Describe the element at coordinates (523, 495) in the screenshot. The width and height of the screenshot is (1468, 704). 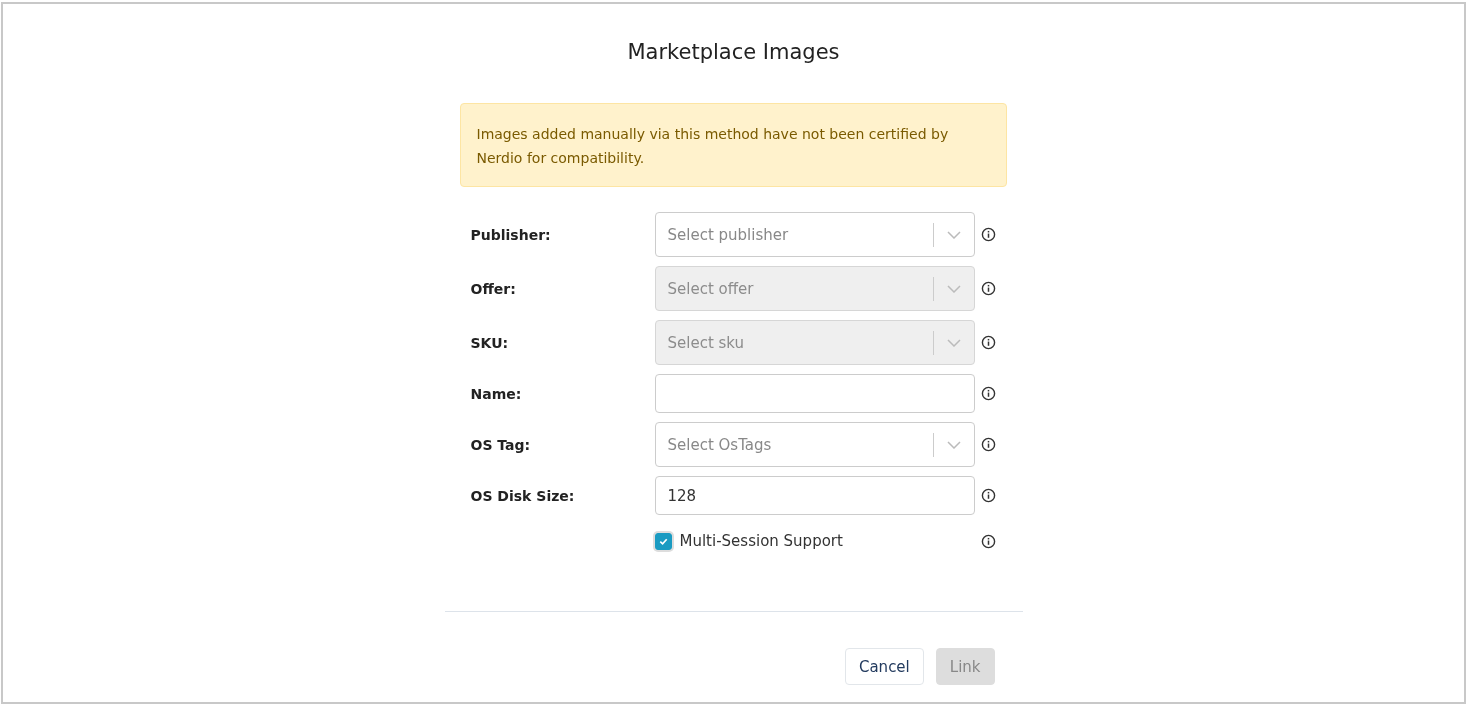
I see `field-label: OS Disk Size:` at that location.